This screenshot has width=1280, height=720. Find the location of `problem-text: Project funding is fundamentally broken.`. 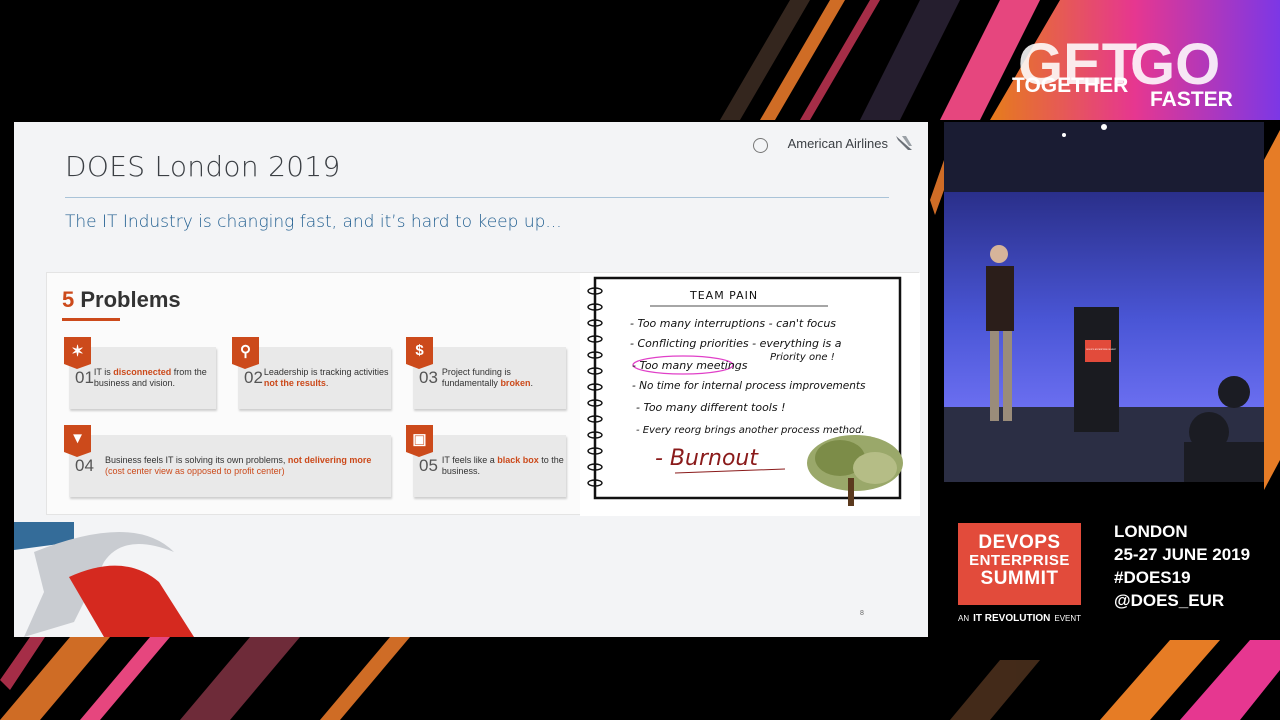

problem-text: Project funding is fundamentally broken. is located at coordinates (487, 377).